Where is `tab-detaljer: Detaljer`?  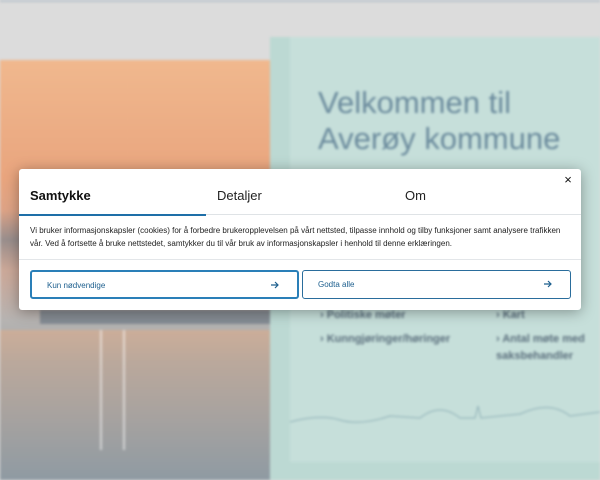
tab-detaljer: Detaljer is located at coordinates (299, 192).